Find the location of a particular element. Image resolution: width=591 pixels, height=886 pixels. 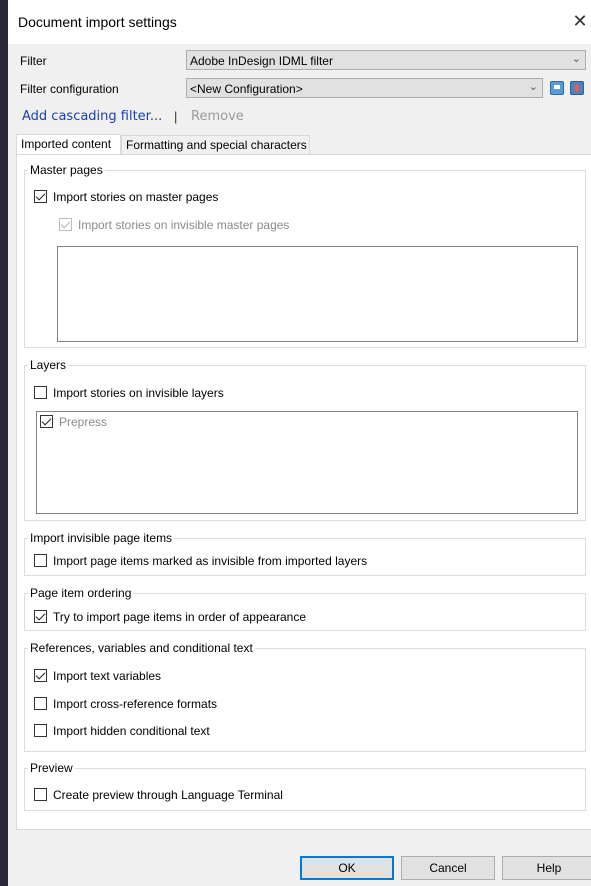

filter-config-dropdown: <New Configuration> ⌄ is located at coordinates (364, 88).